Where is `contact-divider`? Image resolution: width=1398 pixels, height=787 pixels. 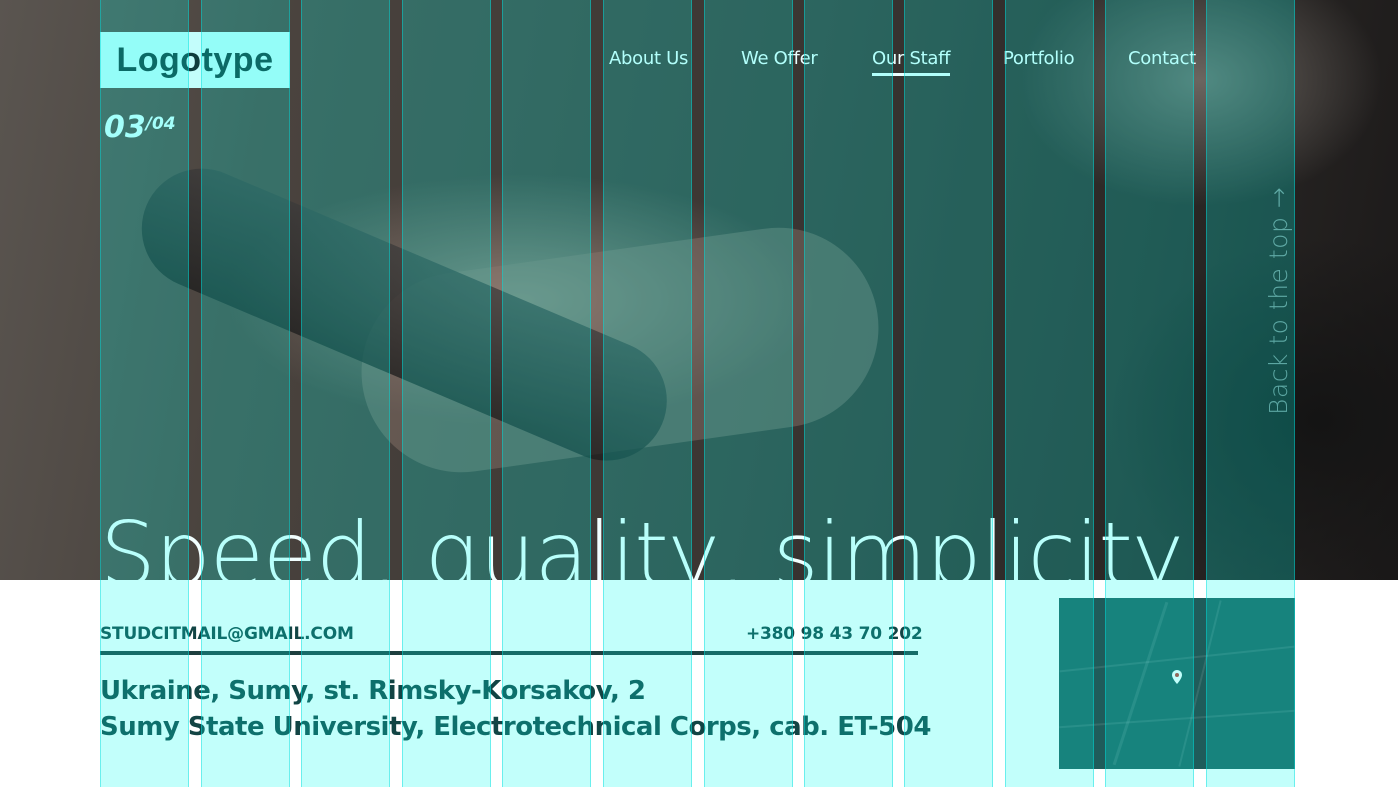 contact-divider is located at coordinates (509, 653).